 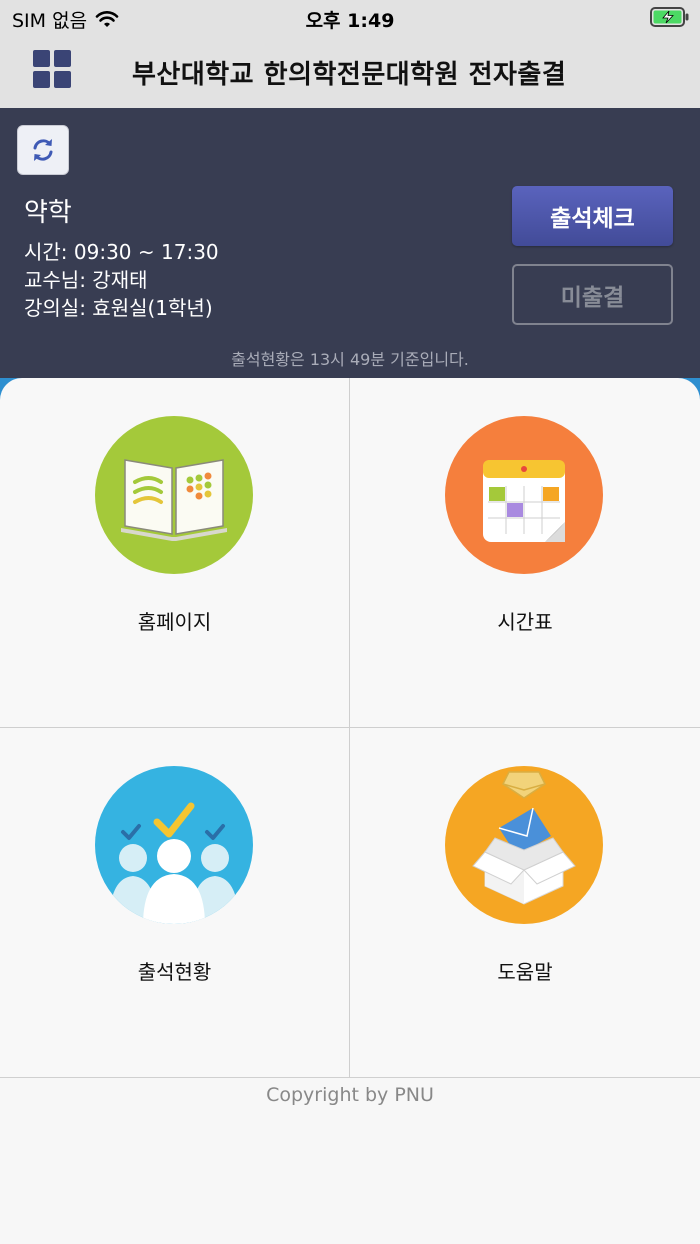 What do you see at coordinates (525, 972) in the screenshot?
I see `menu-label-help: 도움말` at bounding box center [525, 972].